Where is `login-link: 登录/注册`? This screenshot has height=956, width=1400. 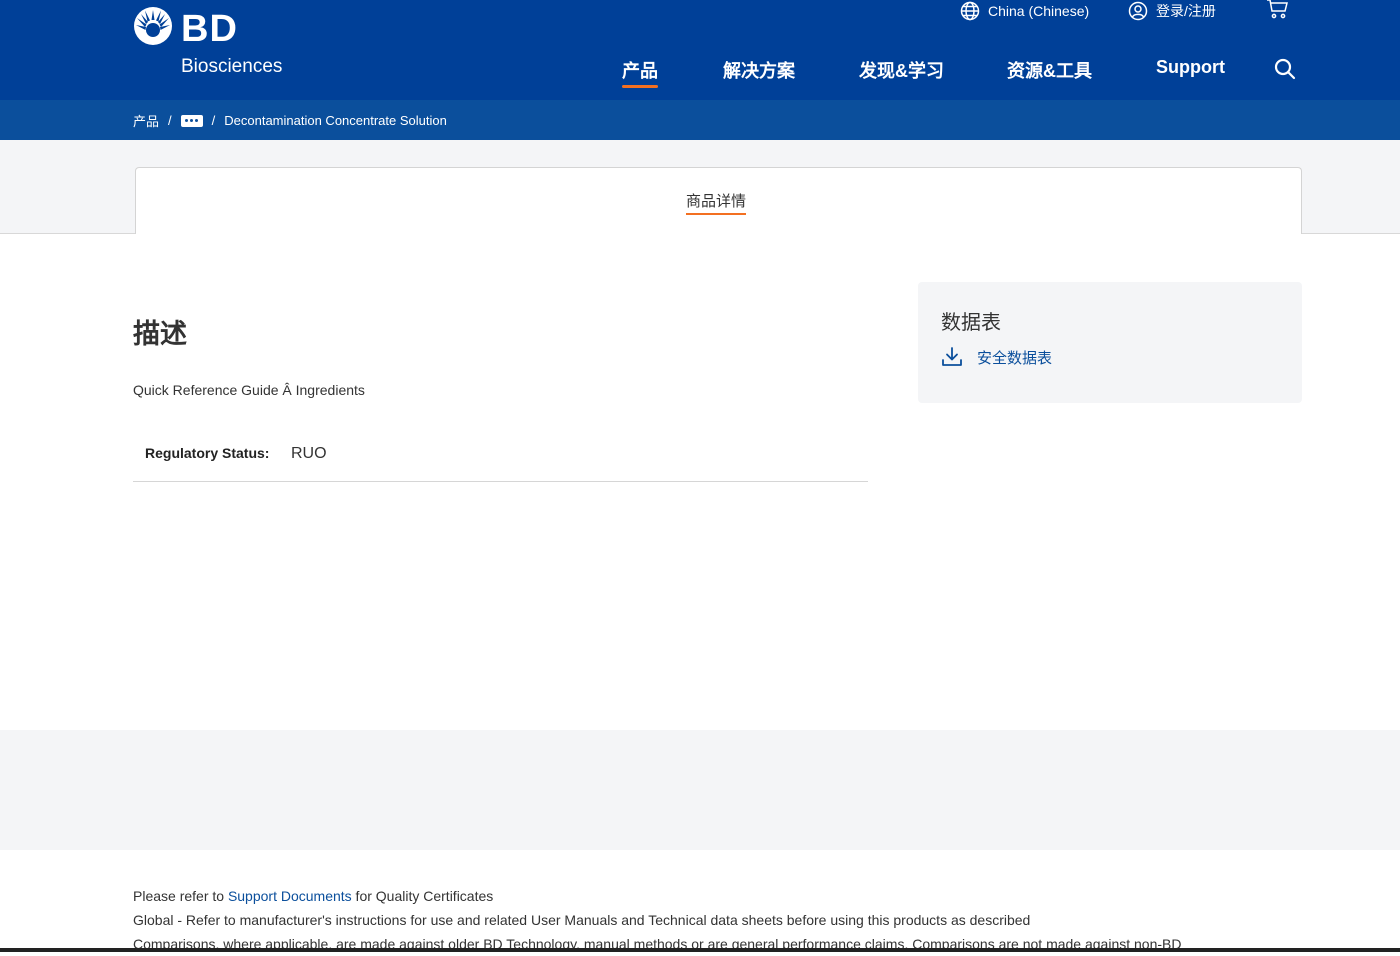
login-link: 登录/注册 is located at coordinates (1172, 11).